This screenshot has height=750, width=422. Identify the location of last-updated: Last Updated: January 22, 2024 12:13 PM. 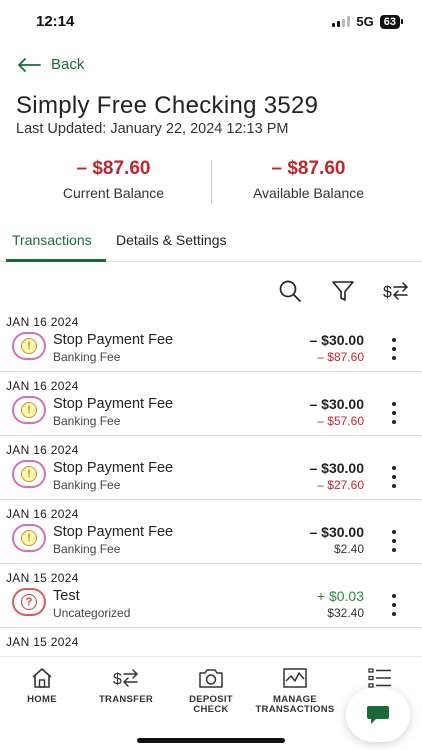
(152, 129).